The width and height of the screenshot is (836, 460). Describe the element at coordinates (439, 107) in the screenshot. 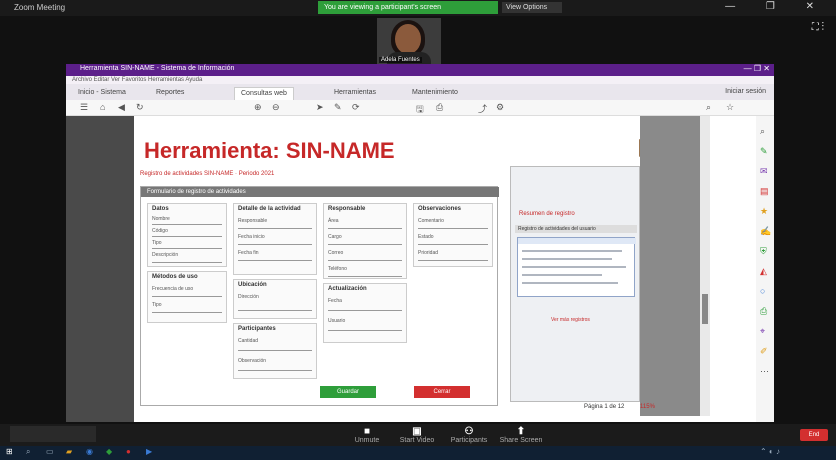

I see `print-icon: ⎙` at that location.